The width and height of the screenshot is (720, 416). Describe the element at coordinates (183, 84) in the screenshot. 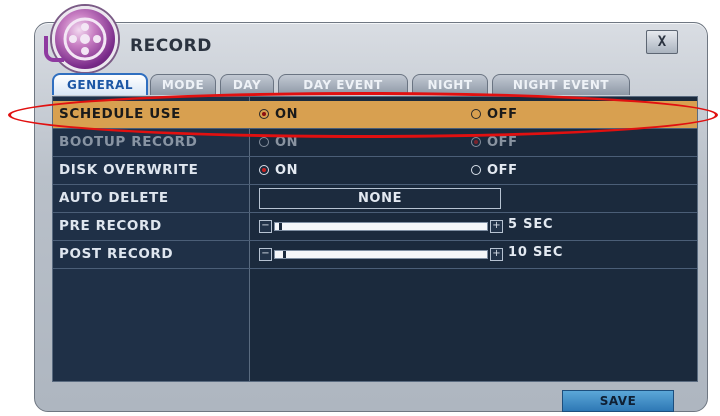

I see `tab-mode: MODE` at that location.